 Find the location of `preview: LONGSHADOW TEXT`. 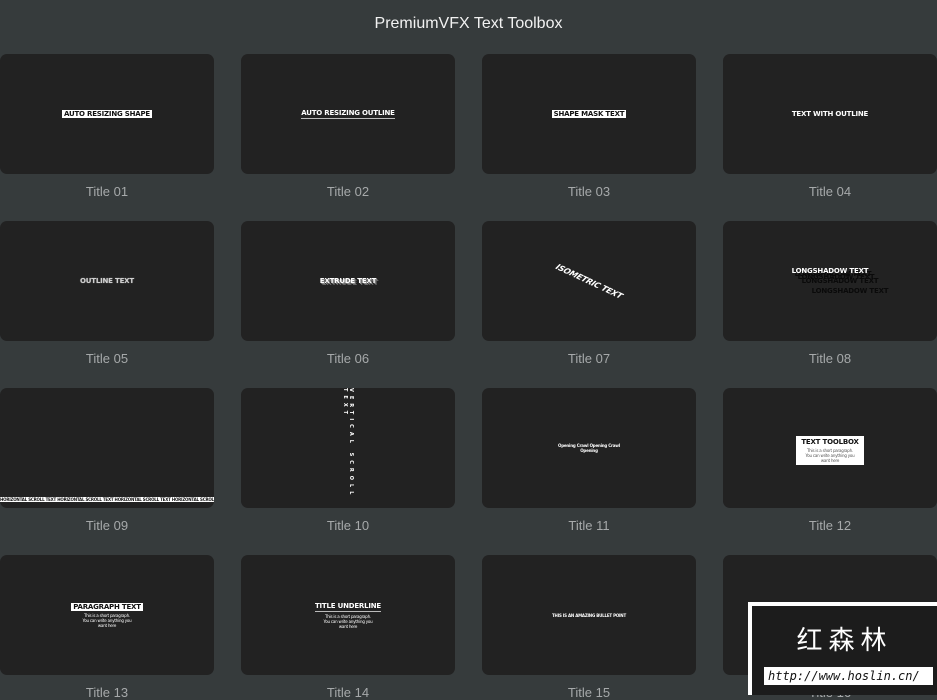

preview: LONGSHADOW TEXT is located at coordinates (830, 281).